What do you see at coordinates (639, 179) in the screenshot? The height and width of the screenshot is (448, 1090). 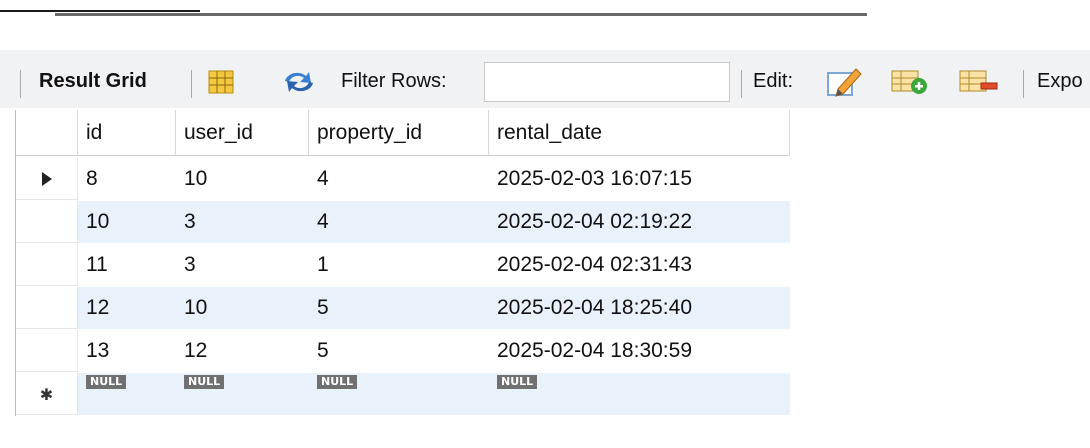 I see `cell-rental-date: 2025-02-03 16:07:15` at bounding box center [639, 179].